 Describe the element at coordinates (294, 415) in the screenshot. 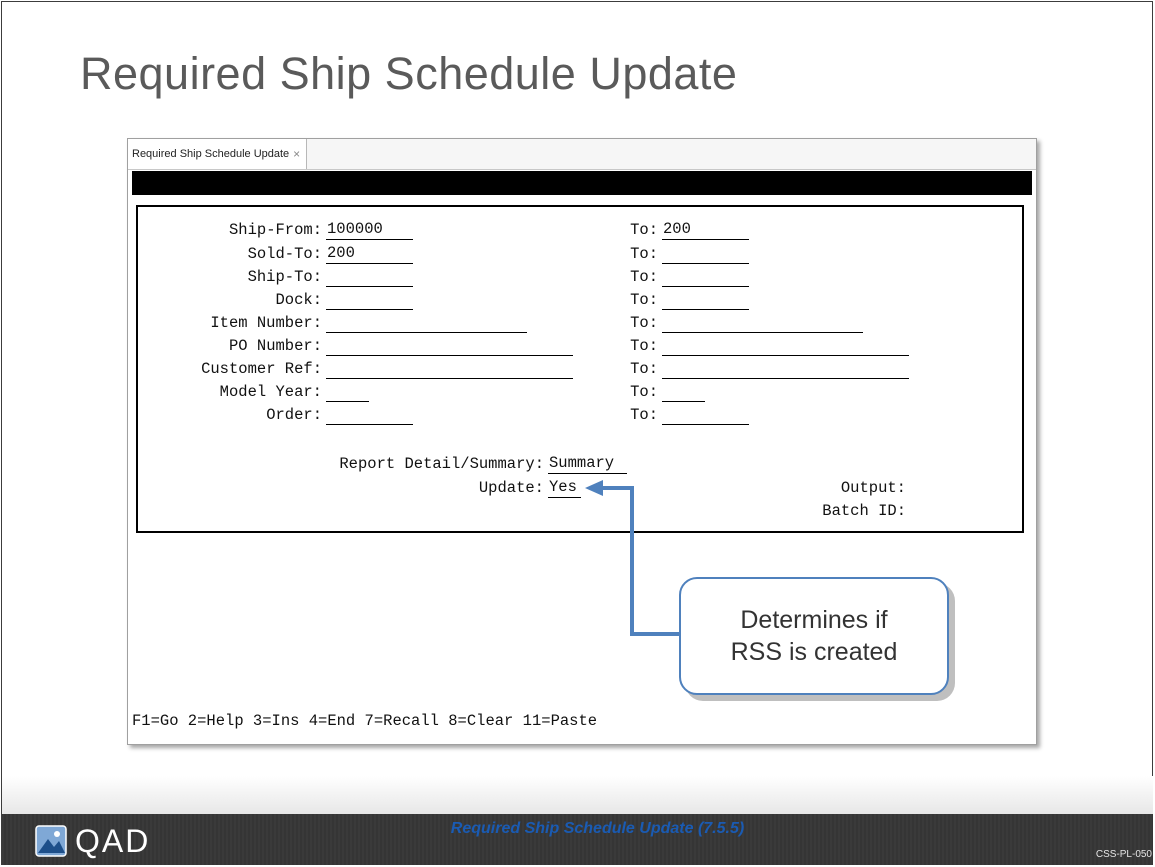

I see `order-label: Order:` at that location.